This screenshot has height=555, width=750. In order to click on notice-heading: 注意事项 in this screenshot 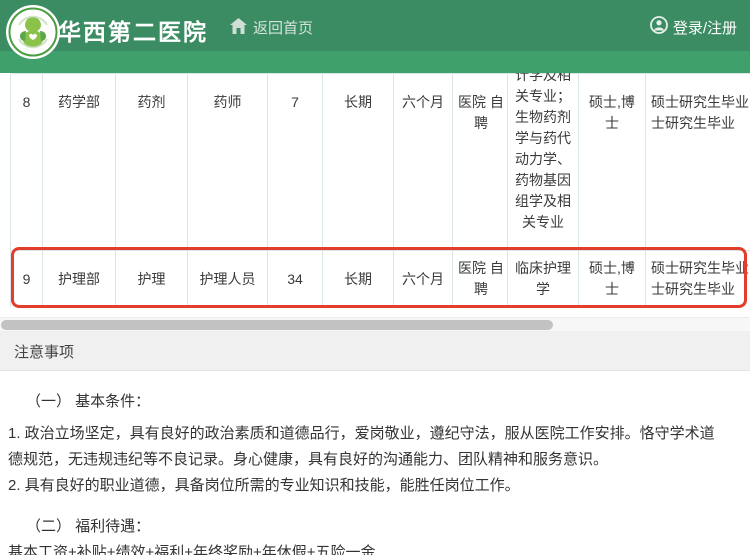, I will do `click(44, 352)`.